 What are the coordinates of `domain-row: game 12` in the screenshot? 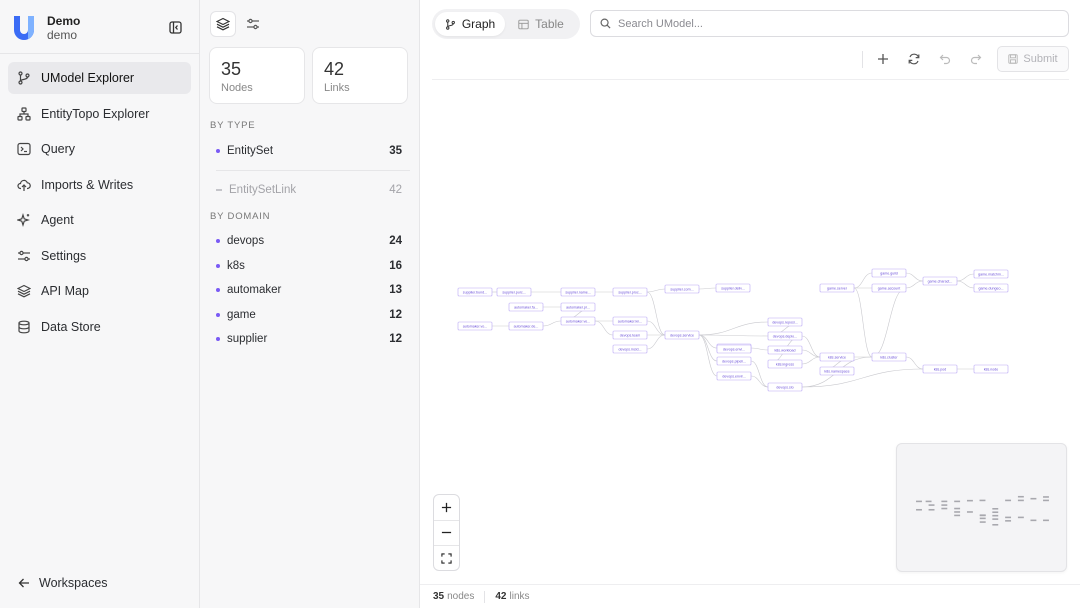 It's located at (309, 315).